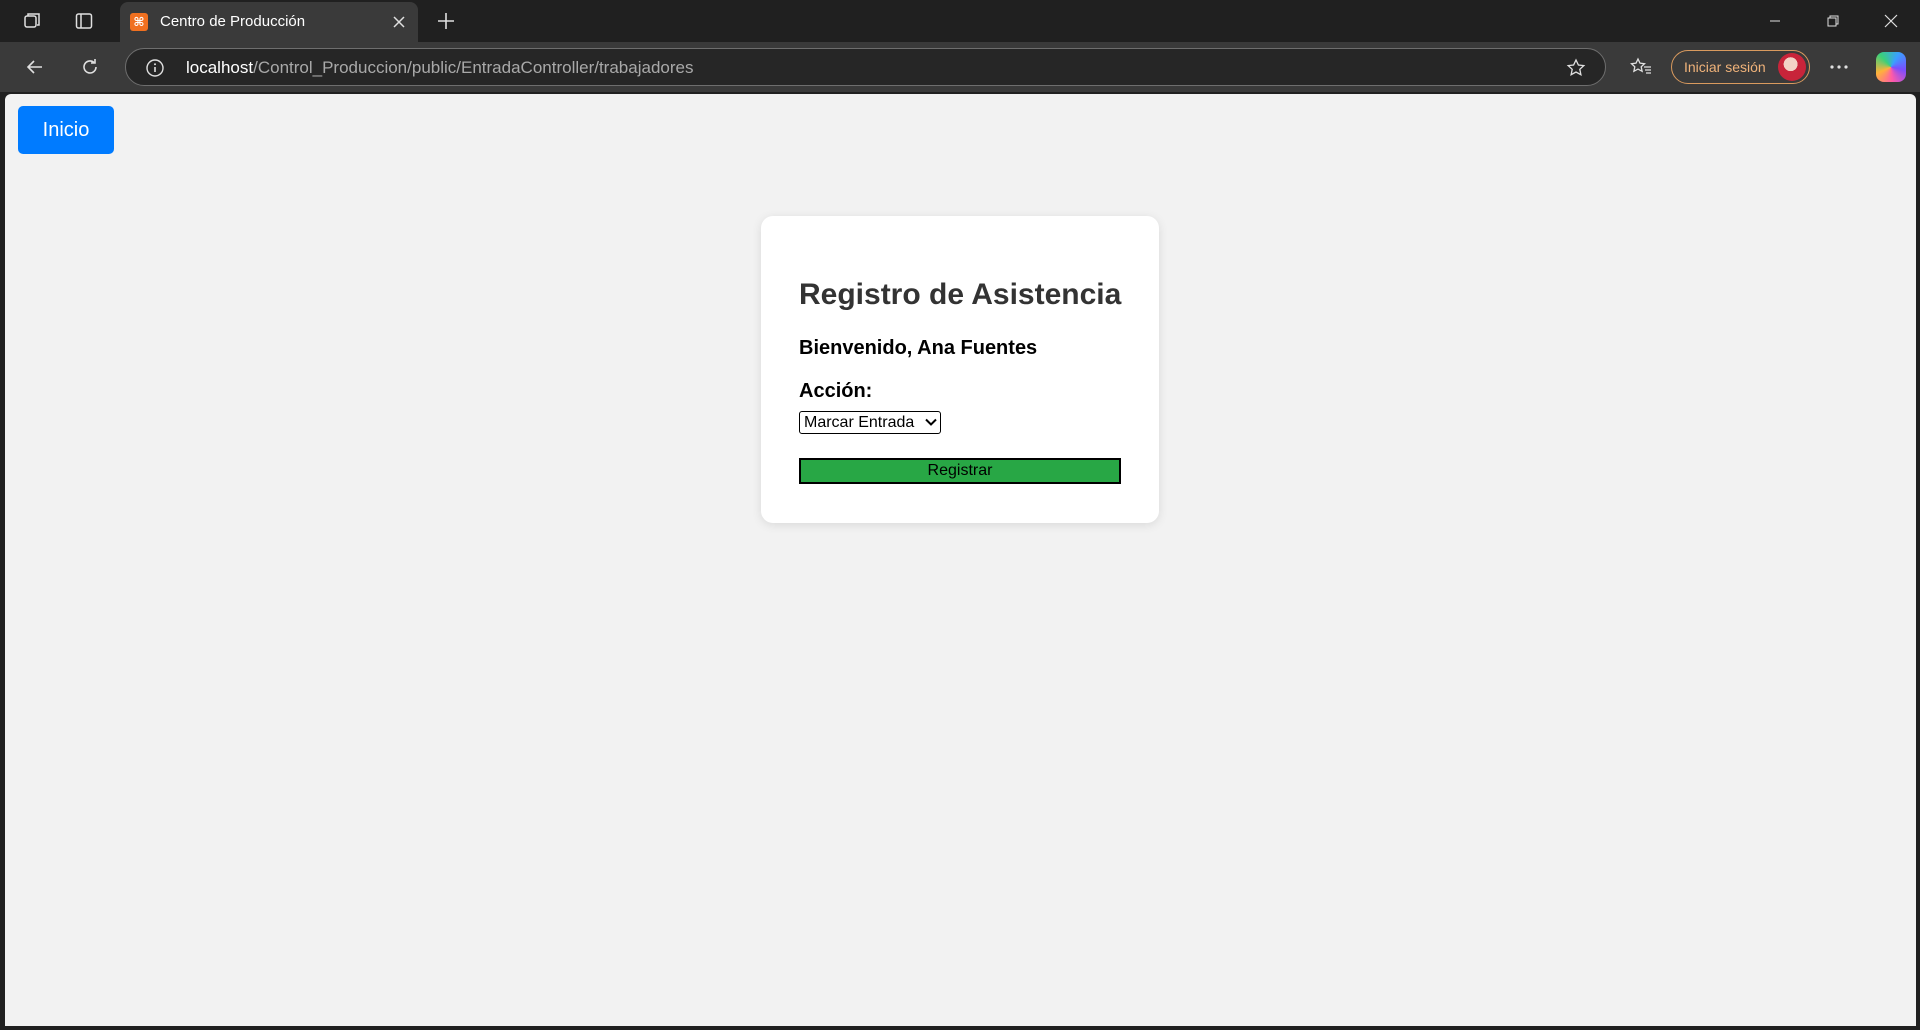 The width and height of the screenshot is (1920, 1030). What do you see at coordinates (1792, 67) in the screenshot?
I see `profile-avatar` at bounding box center [1792, 67].